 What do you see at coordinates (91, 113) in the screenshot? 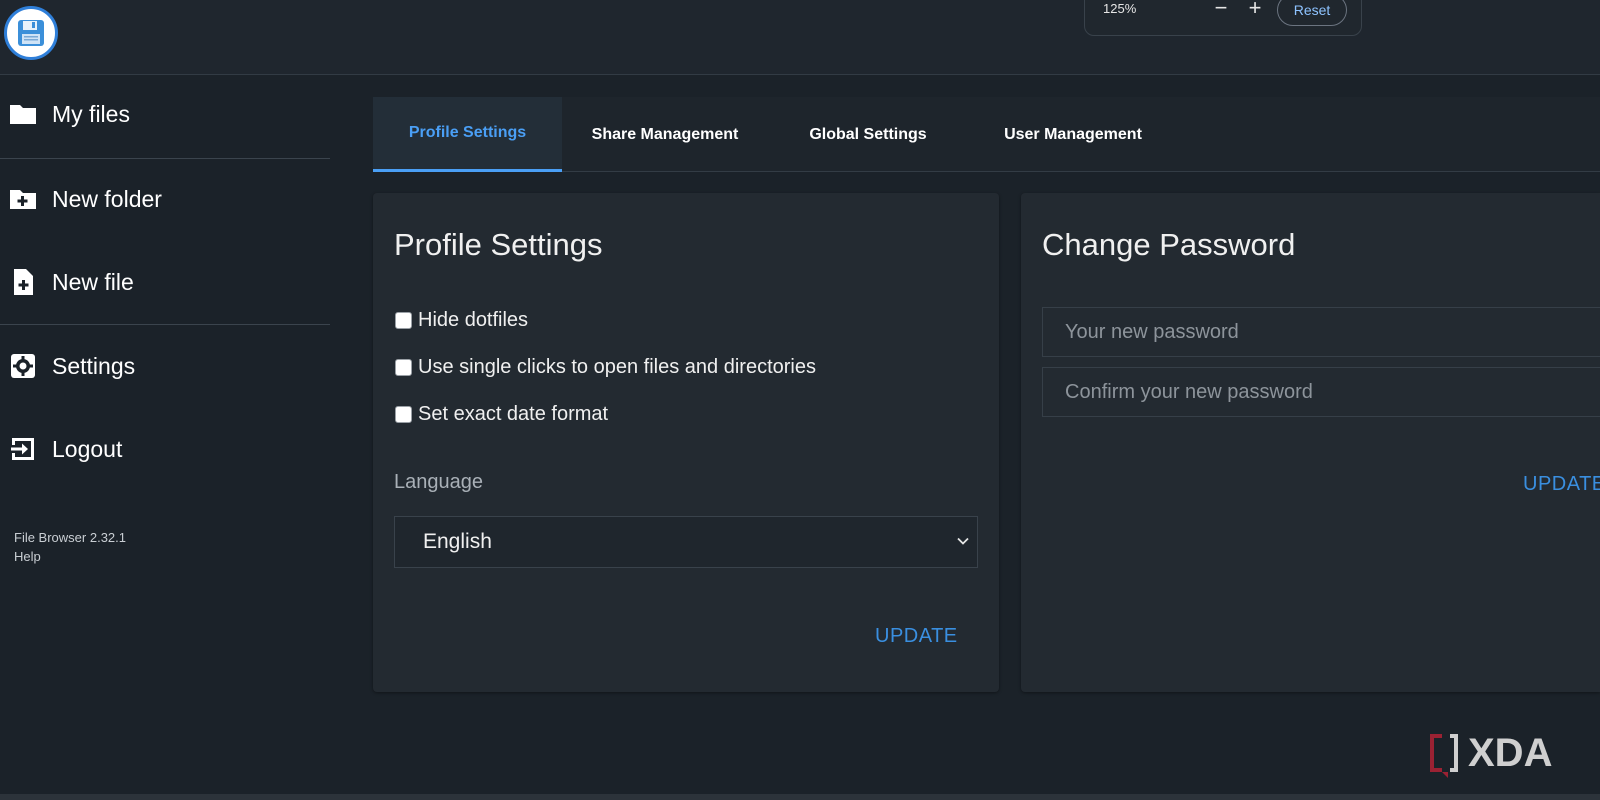
I see `sidebar-item-label: My files` at bounding box center [91, 113].